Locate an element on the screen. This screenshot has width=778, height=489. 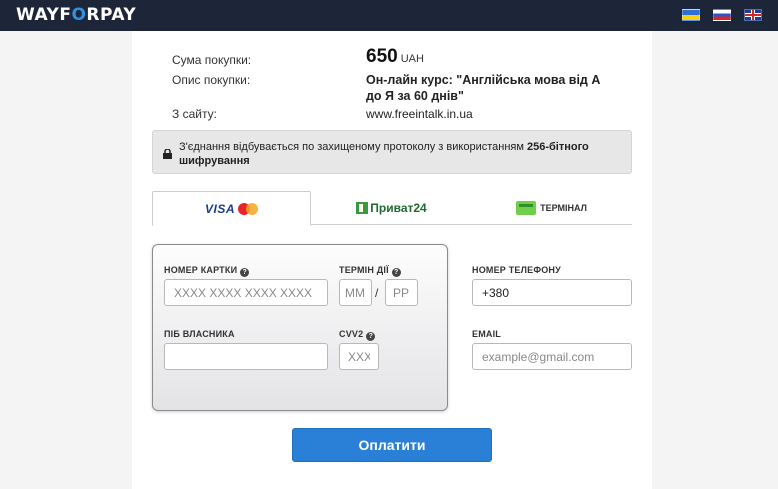
tab-terminal: ТЕРМІНАЛ is located at coordinates (551, 208).